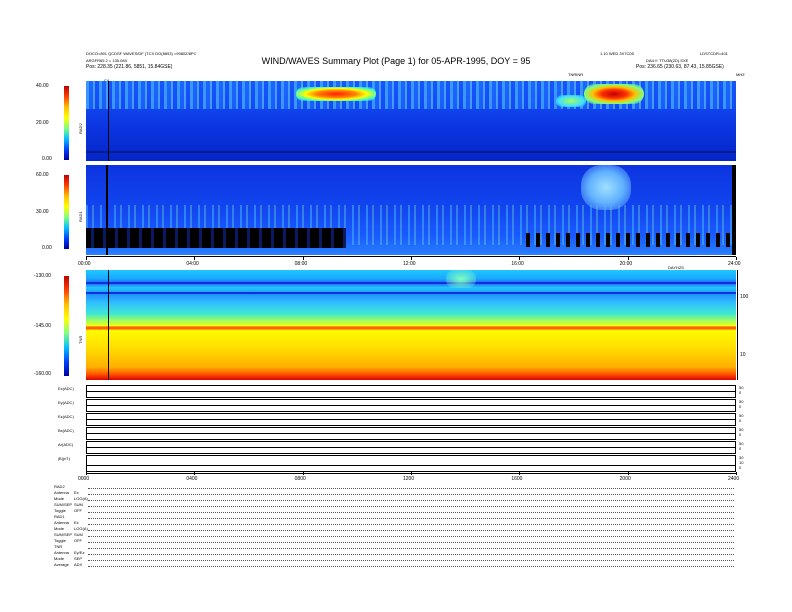 This screenshot has width=792, height=612. I want to click on mode-value: ADX, so click(78, 564).